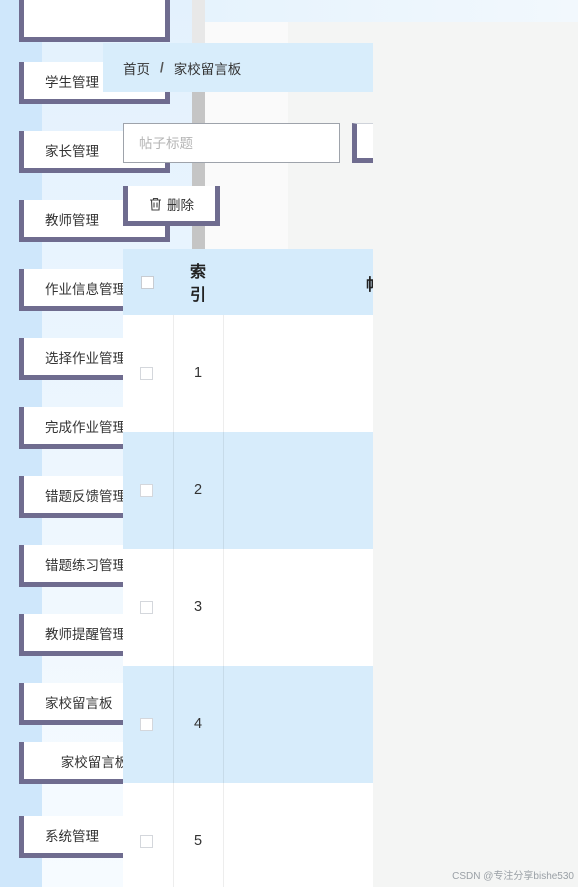 The width and height of the screenshot is (578, 887). I want to click on row-index: 5, so click(198, 841).